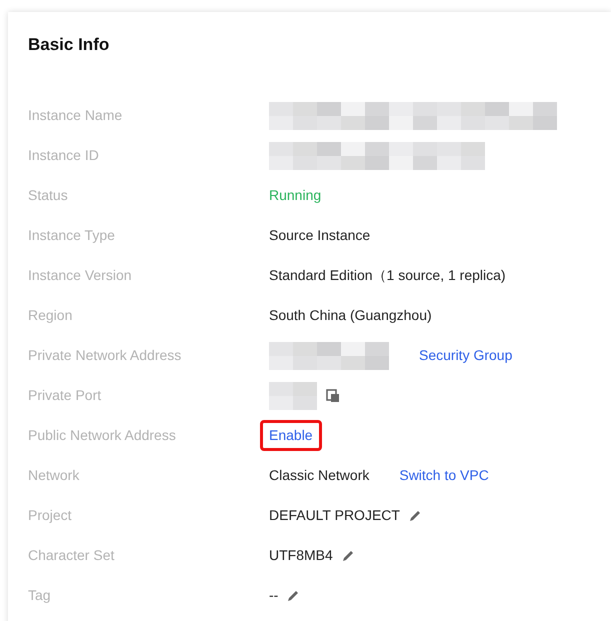  What do you see at coordinates (50, 515) in the screenshot?
I see `field-label: Project` at bounding box center [50, 515].